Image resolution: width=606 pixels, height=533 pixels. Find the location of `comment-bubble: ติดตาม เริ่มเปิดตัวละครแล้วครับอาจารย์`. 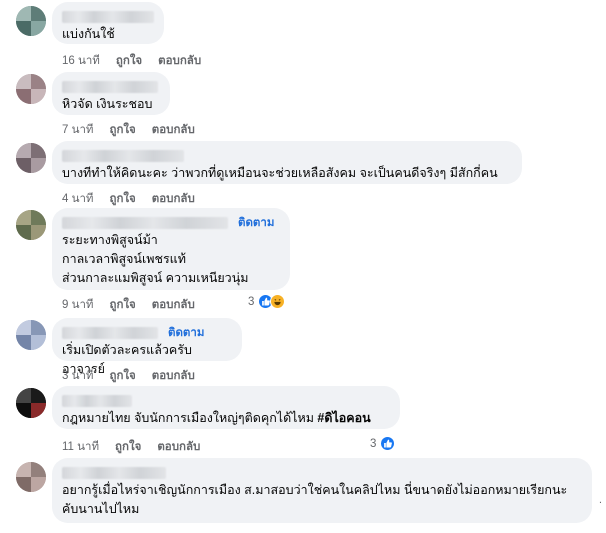

comment-bubble: ติดตาม เริ่มเปิดตัวละครแล้วครับอาจารย์ is located at coordinates (147, 347).